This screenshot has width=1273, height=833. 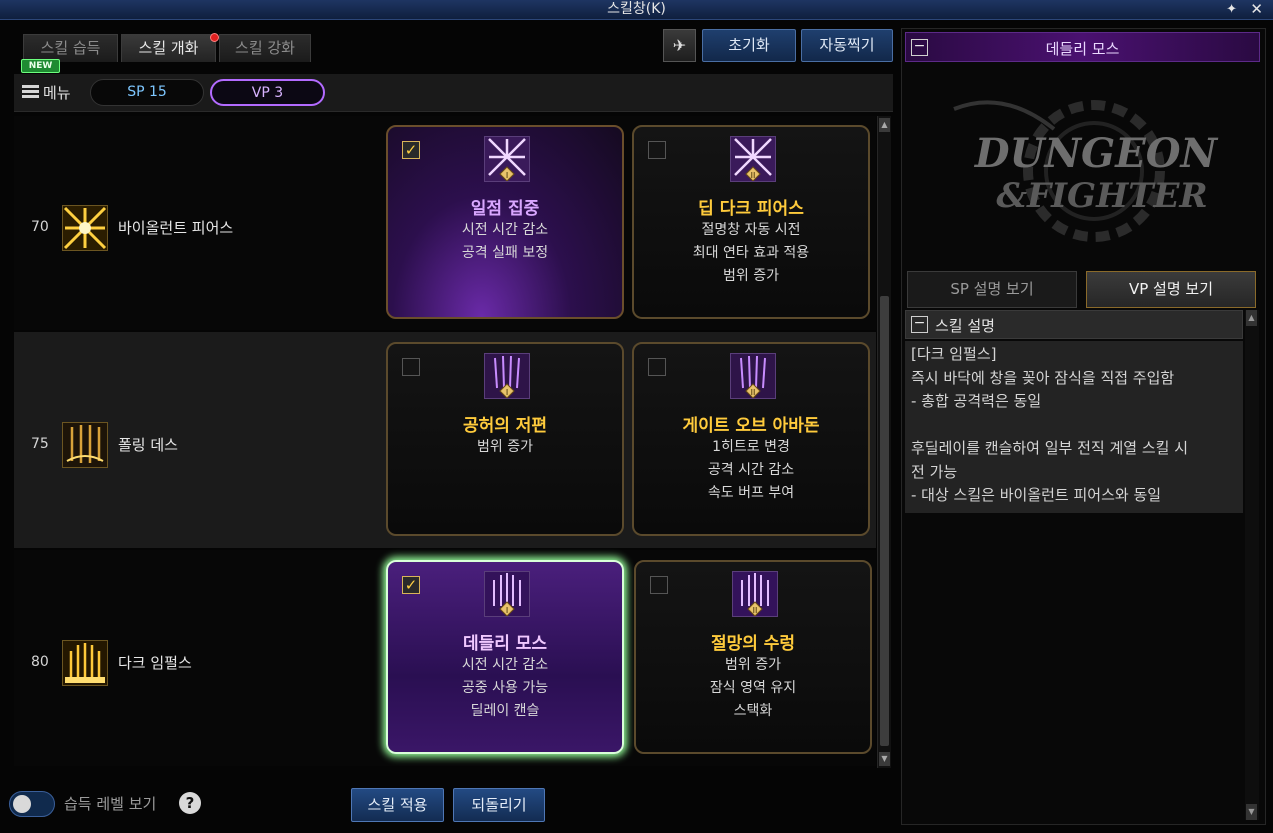 I want to click on option-desc-line: 공중 사용 가능, so click(x=505, y=688).